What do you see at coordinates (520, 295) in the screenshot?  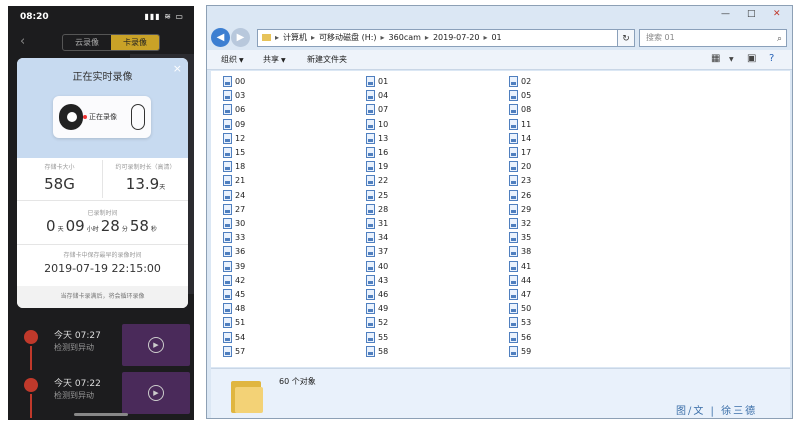 I see `file-item: 47` at bounding box center [520, 295].